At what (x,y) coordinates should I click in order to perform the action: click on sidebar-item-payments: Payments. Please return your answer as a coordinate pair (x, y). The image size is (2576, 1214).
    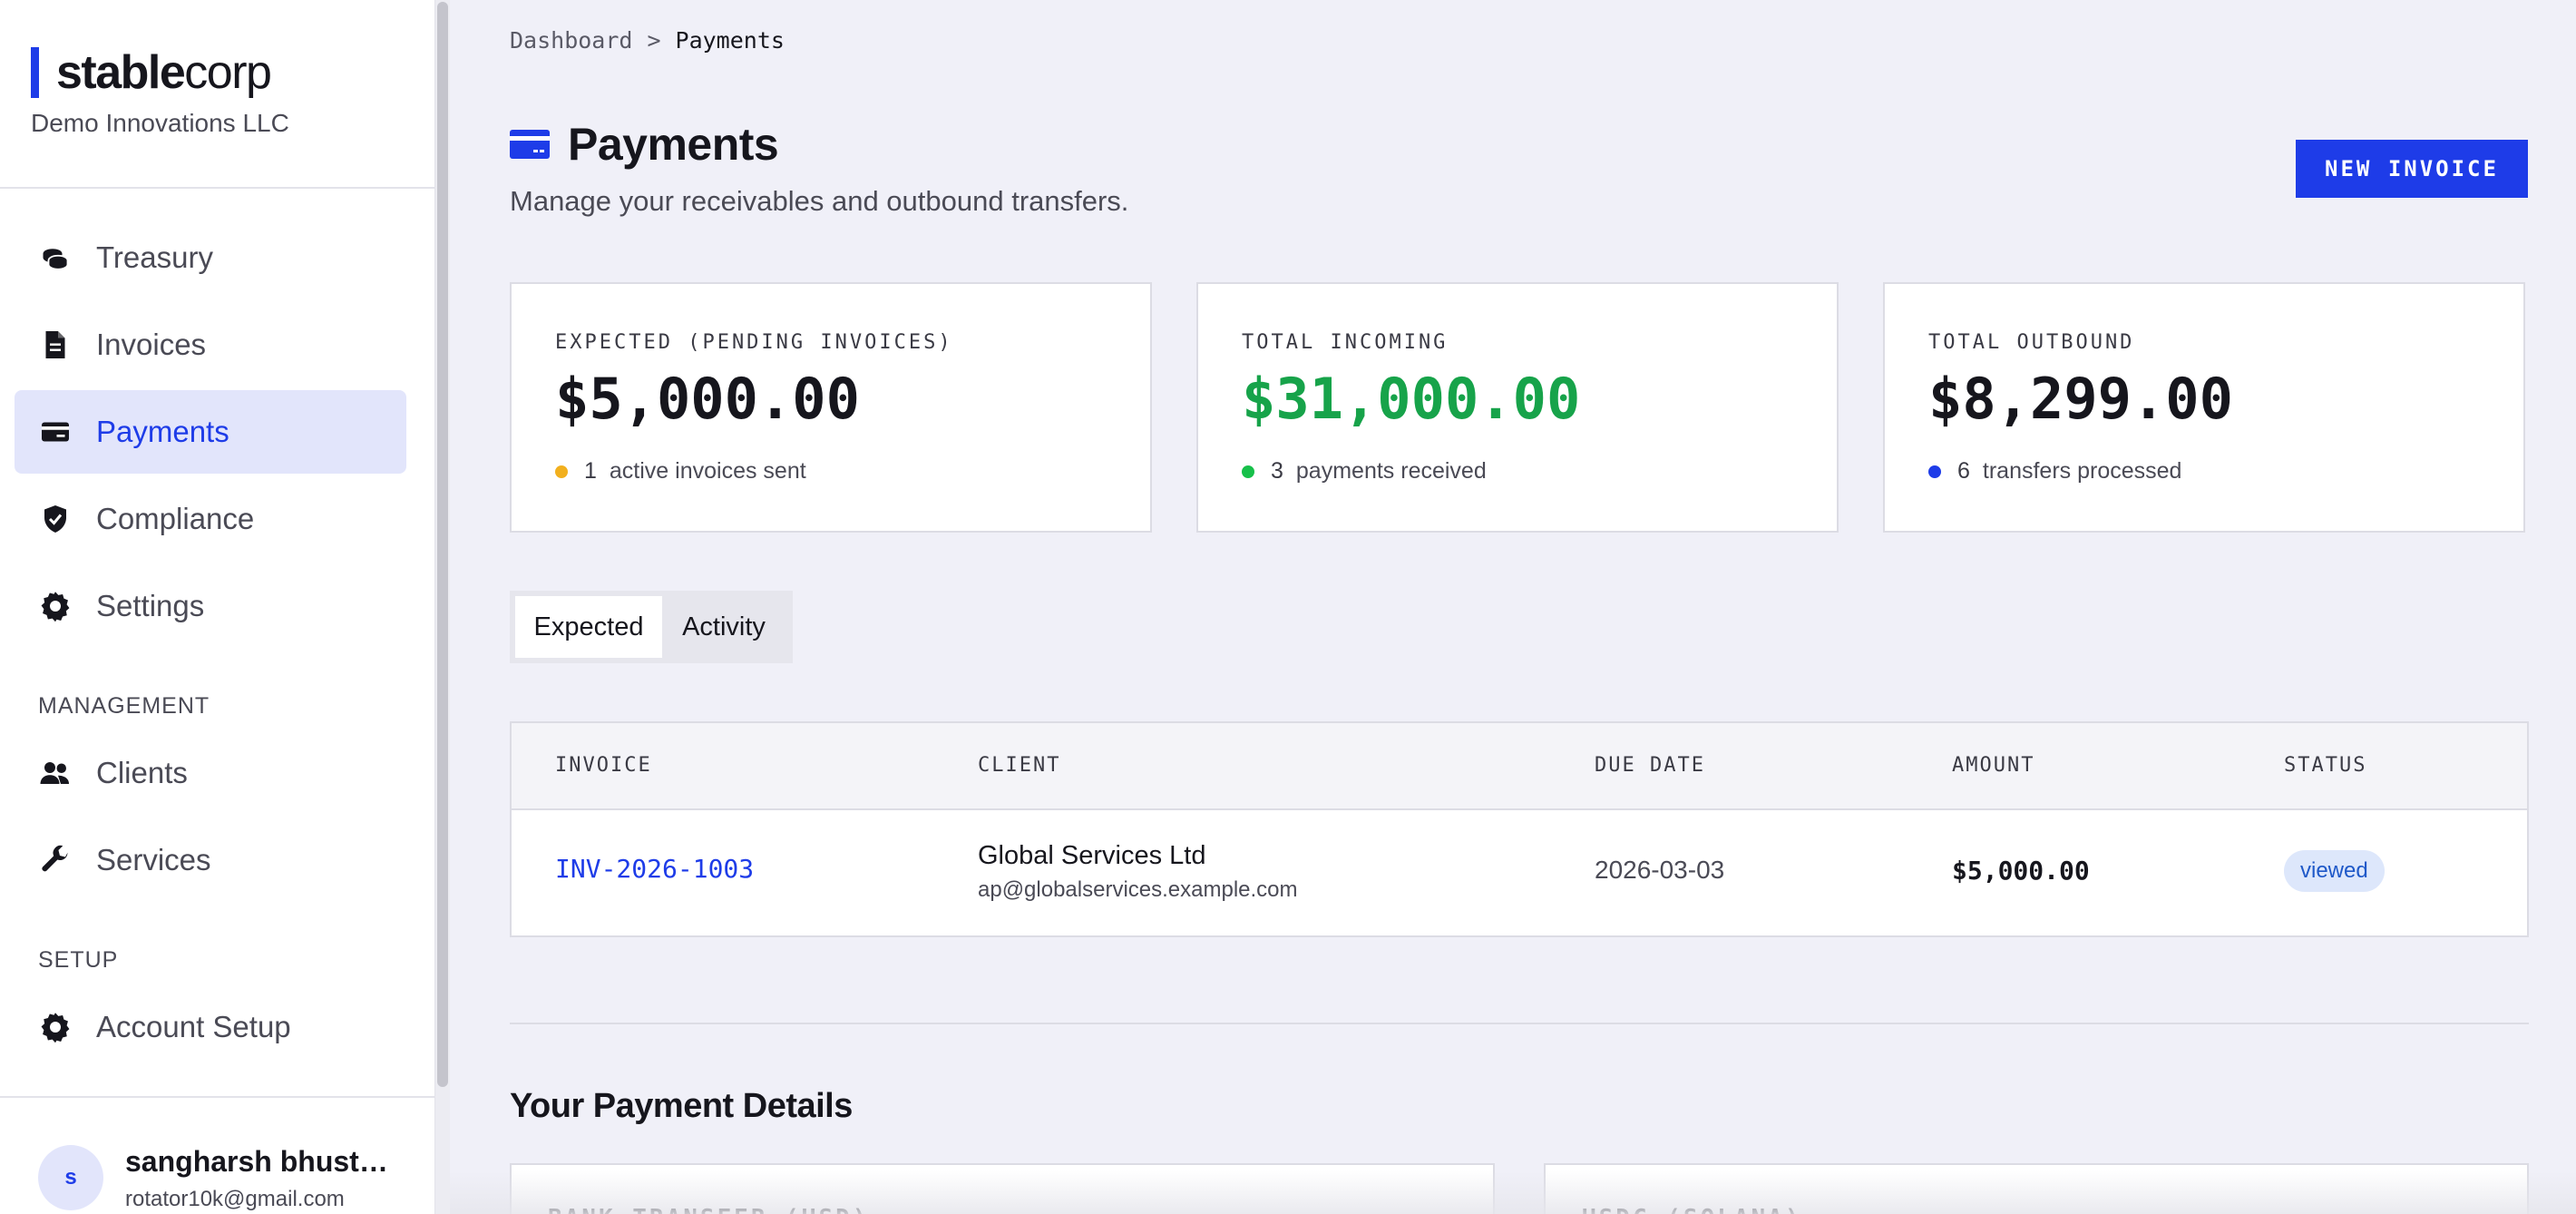
    Looking at the image, I should click on (210, 432).